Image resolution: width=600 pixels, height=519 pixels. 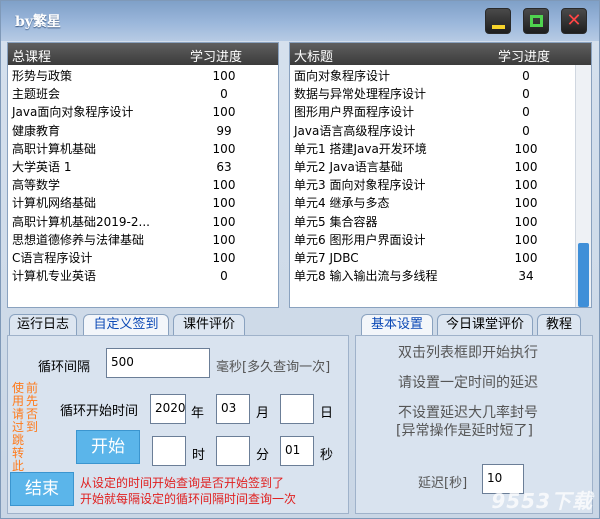 What do you see at coordinates (42, 489) in the screenshot?
I see `end-button: 结束` at bounding box center [42, 489].